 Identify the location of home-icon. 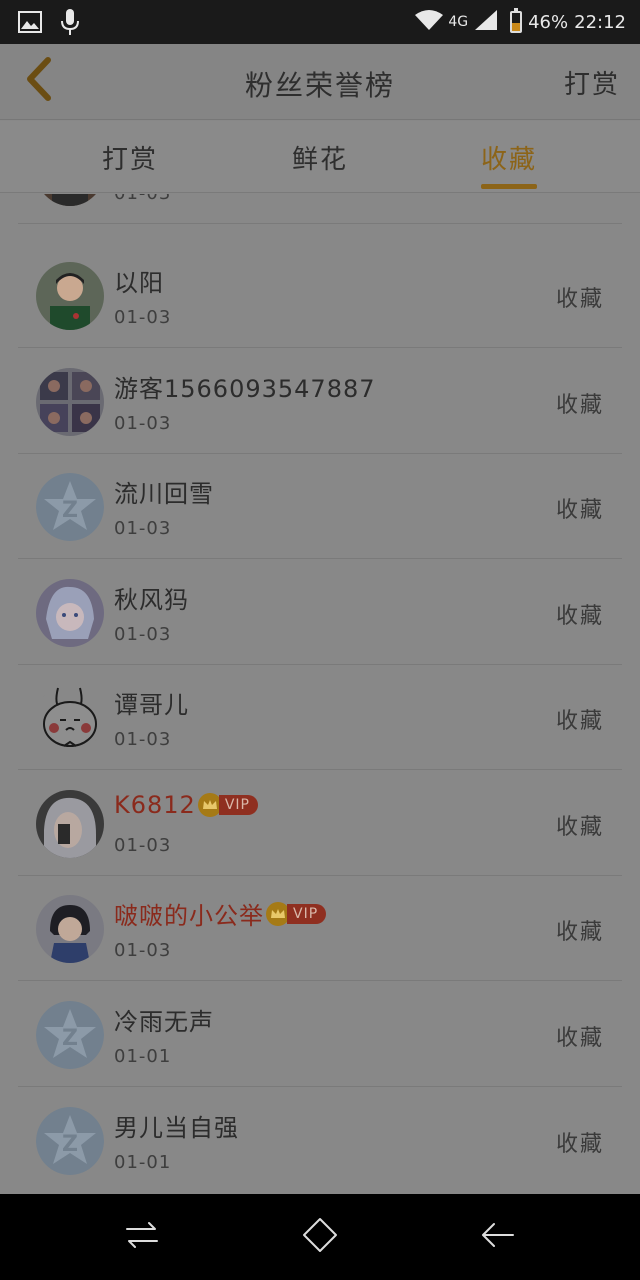
(320, 1237).